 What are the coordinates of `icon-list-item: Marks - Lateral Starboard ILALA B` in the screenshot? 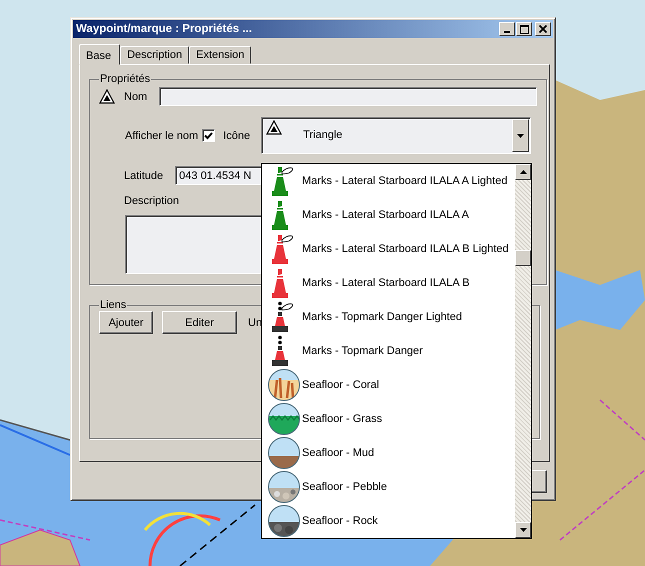 It's located at (388, 283).